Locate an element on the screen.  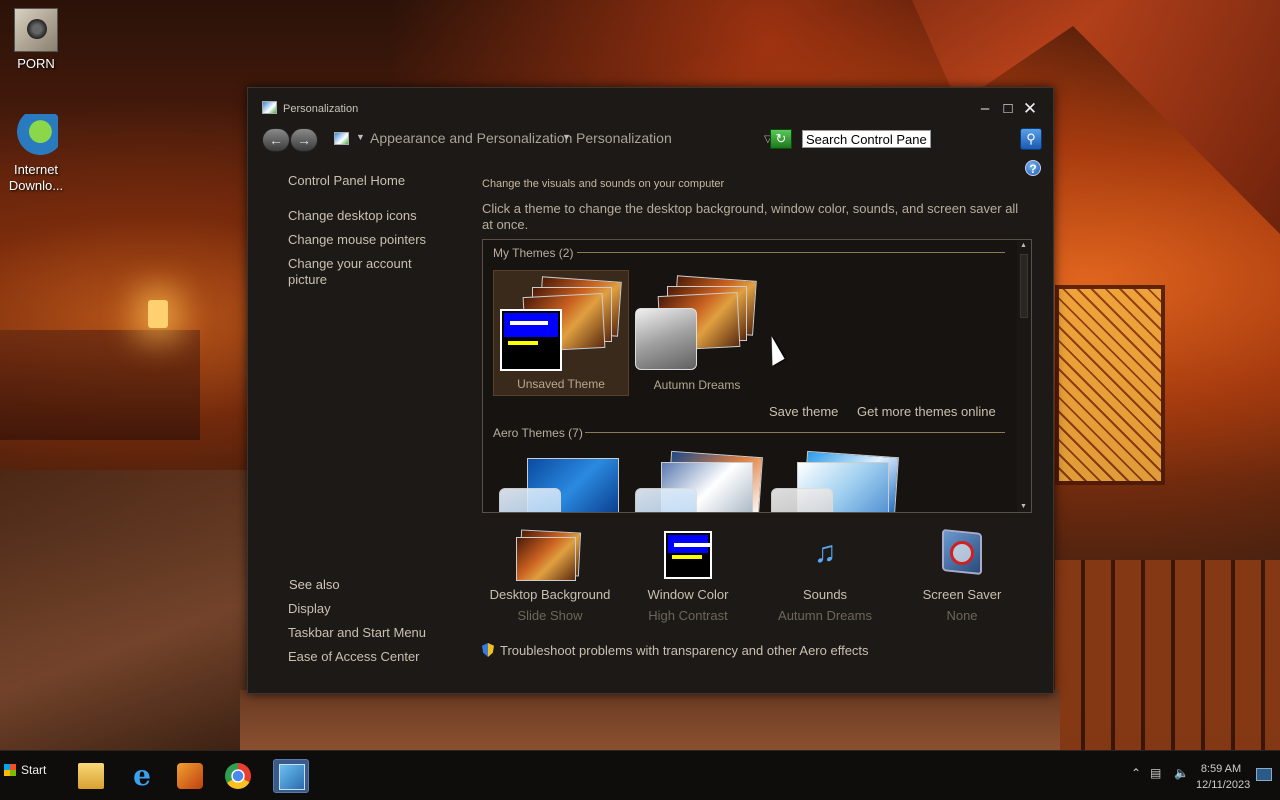
theme-label: Unsaved Theme is located at coordinates (561, 384).